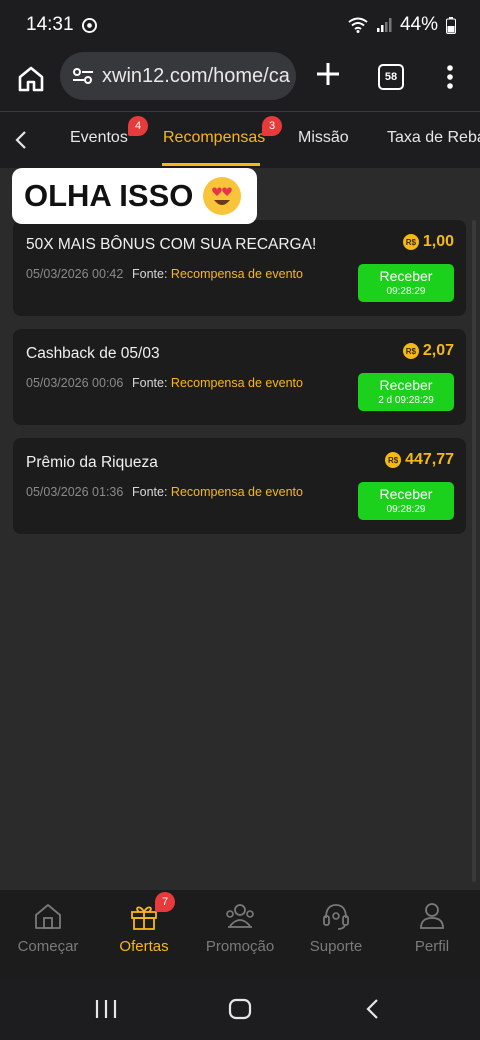 The width and height of the screenshot is (480, 1040). I want to click on chrome-icon, so click(89, 25).